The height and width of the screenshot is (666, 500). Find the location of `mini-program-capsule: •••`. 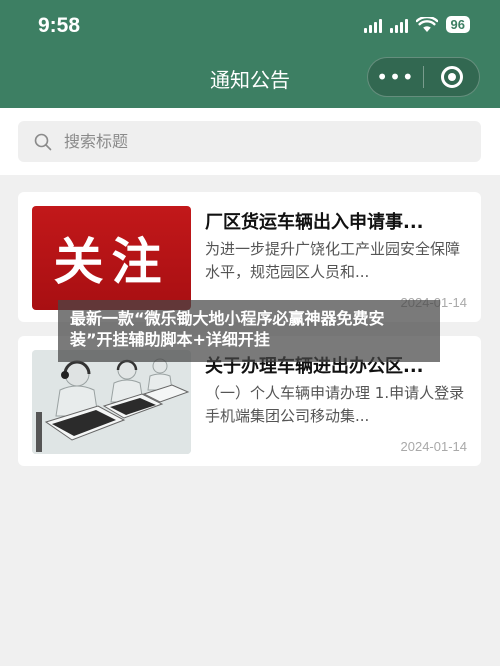

mini-program-capsule: ••• is located at coordinates (423, 77).